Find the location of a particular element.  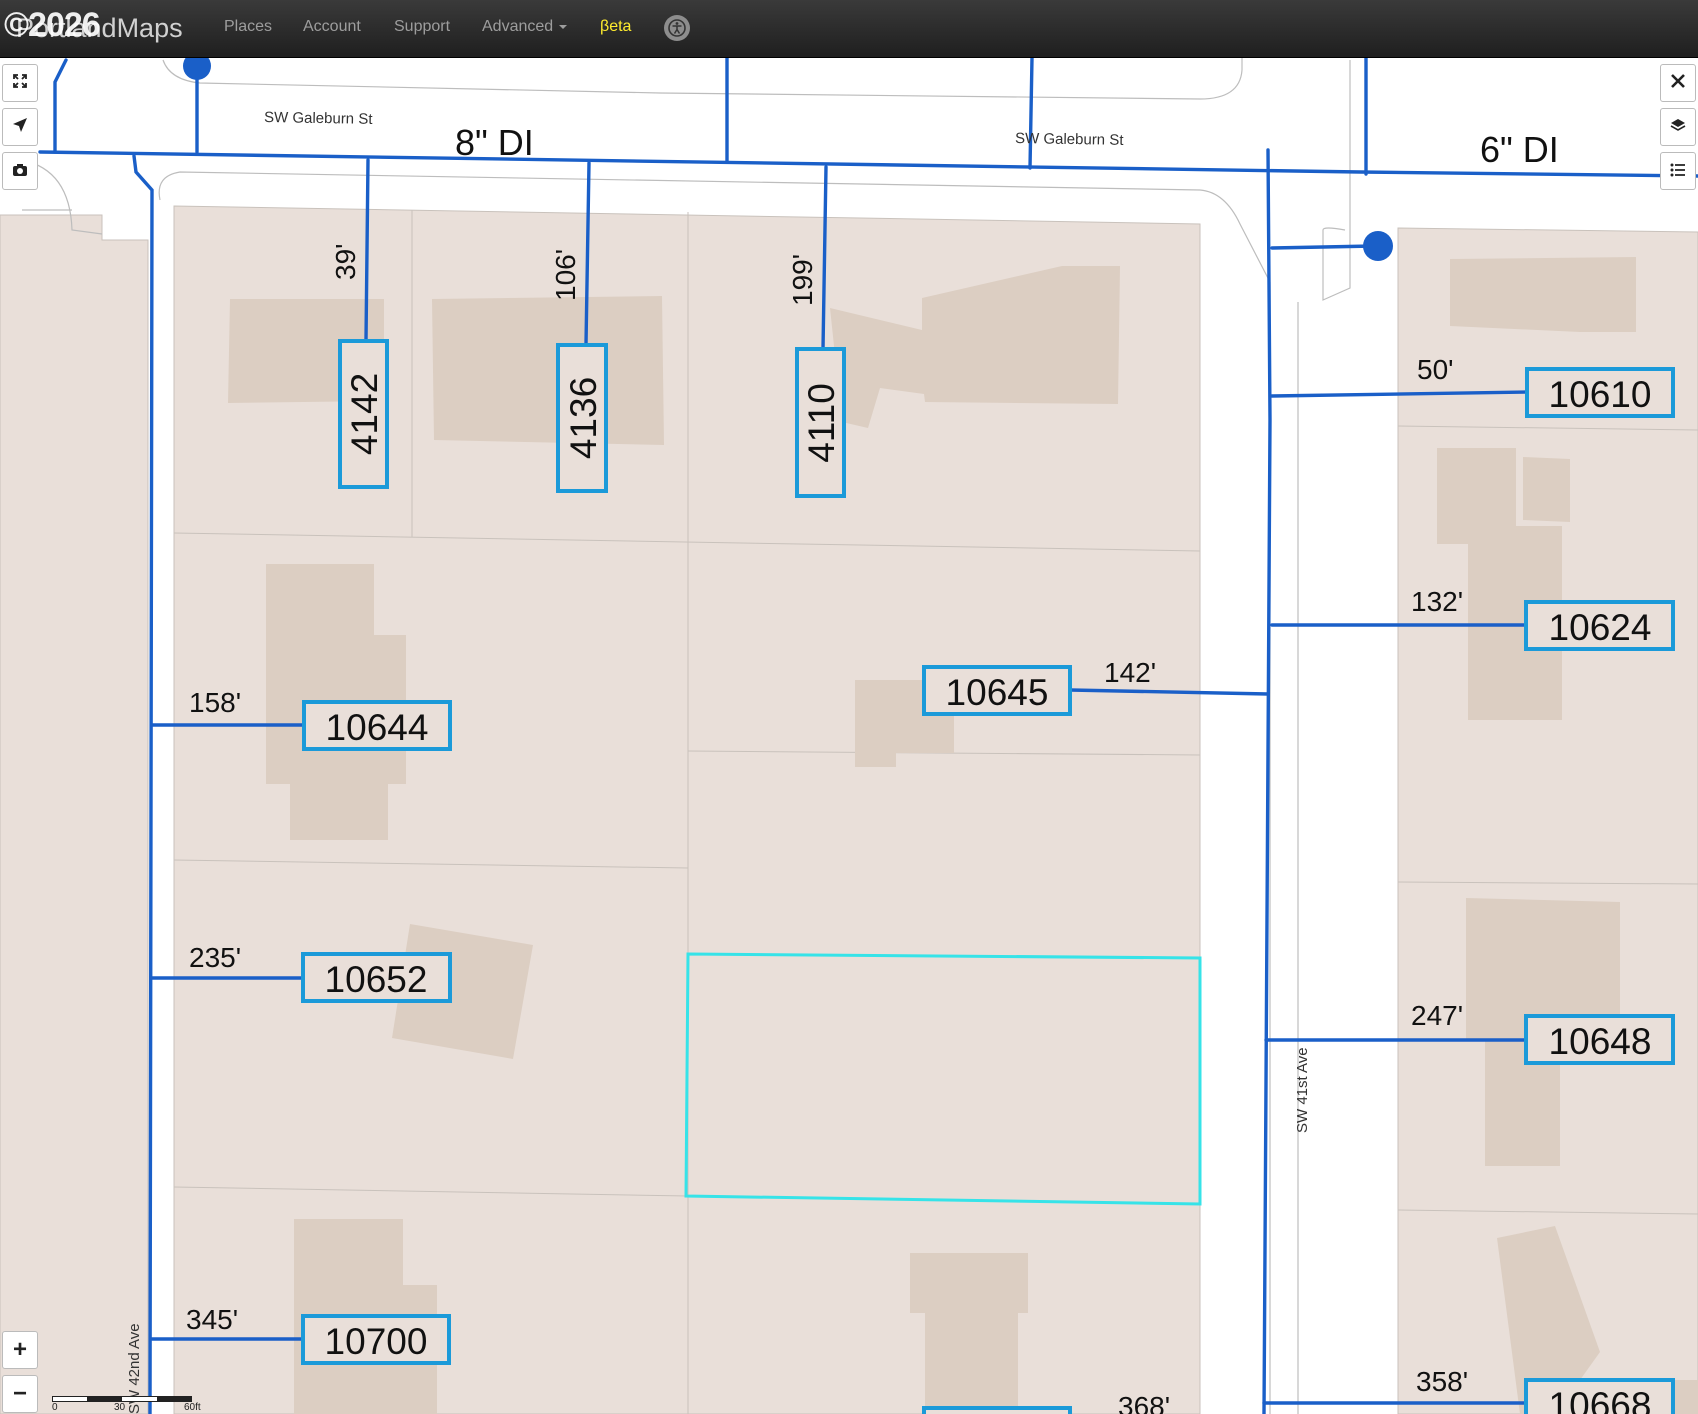

accessibility-icon is located at coordinates (677, 28).